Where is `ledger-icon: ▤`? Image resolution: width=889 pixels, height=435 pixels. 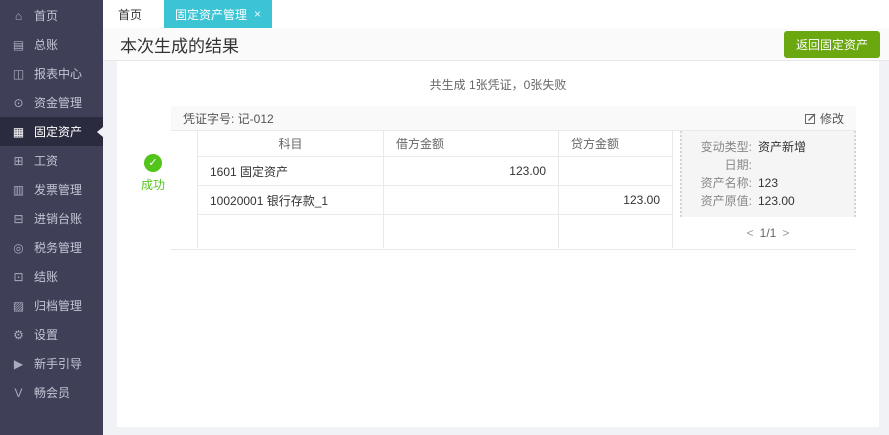 ledger-icon: ▤ is located at coordinates (18, 44).